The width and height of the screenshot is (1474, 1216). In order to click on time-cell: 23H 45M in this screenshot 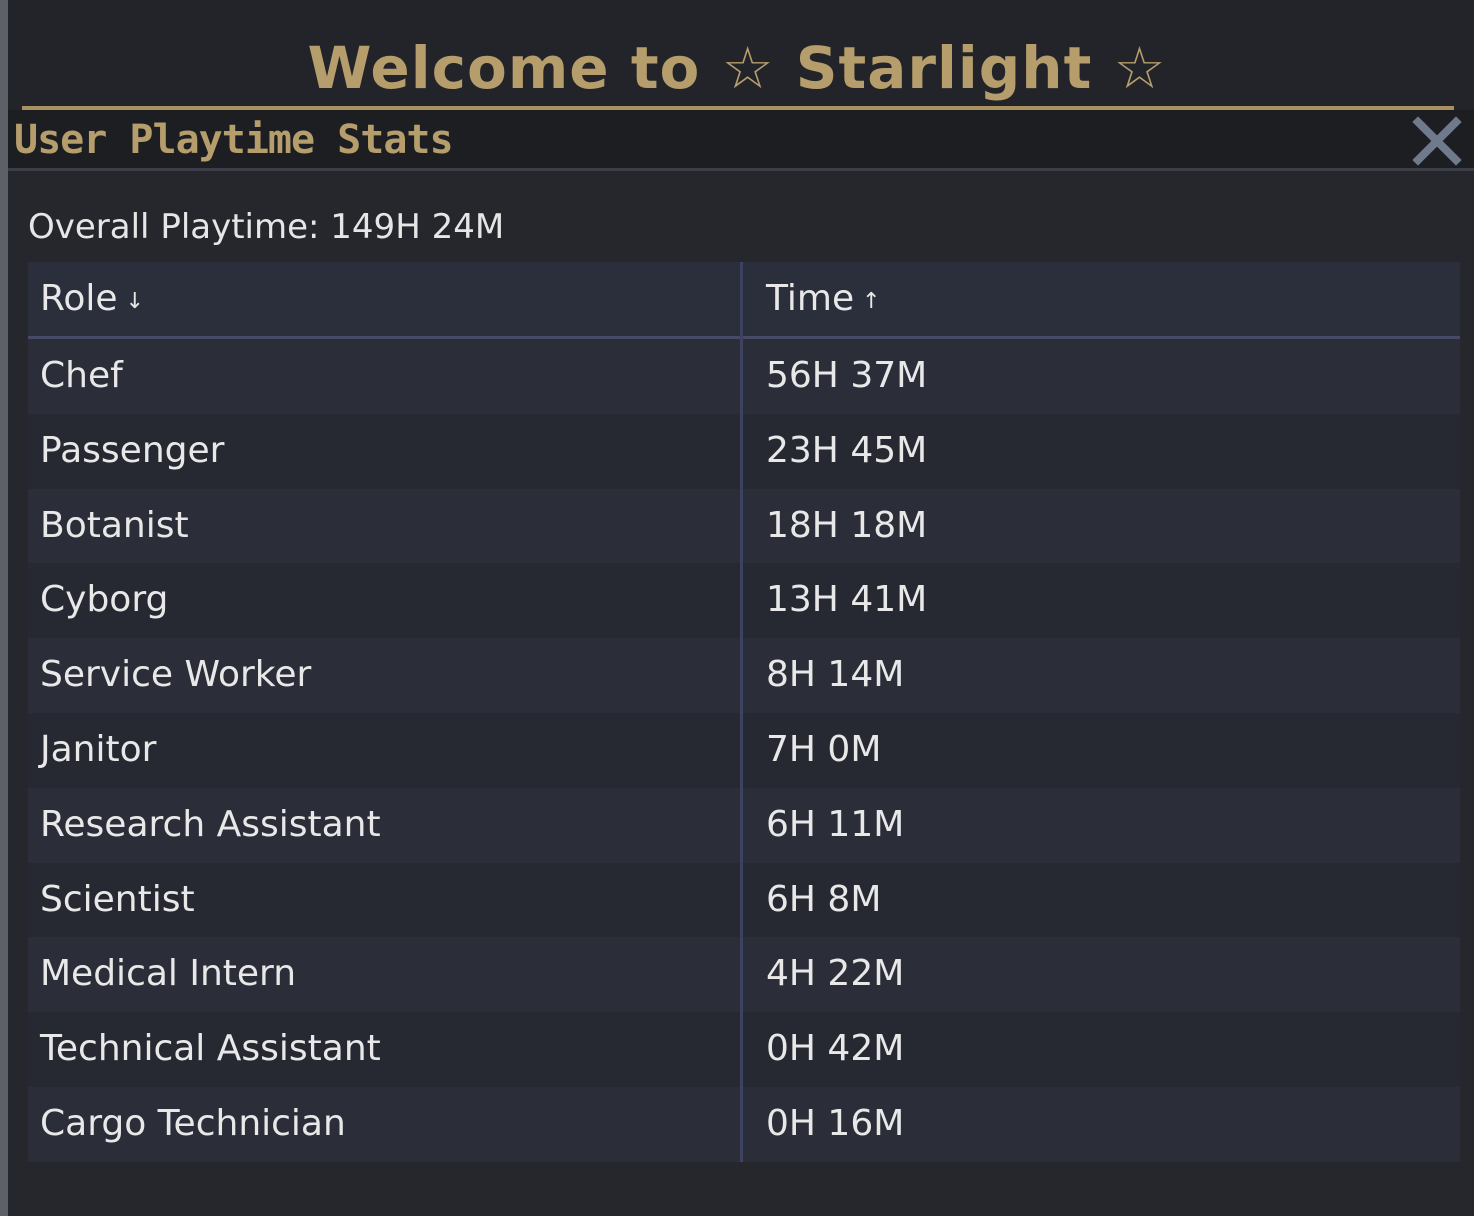, I will do `click(847, 450)`.